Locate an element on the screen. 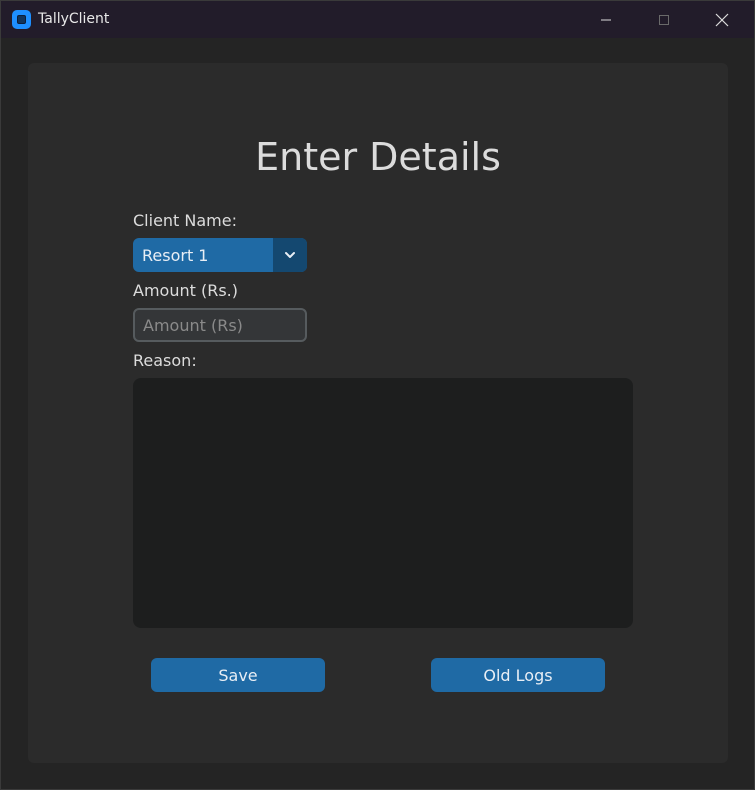 This screenshot has width=755, height=790. client-name-label: Client Name: is located at coordinates (185, 220).